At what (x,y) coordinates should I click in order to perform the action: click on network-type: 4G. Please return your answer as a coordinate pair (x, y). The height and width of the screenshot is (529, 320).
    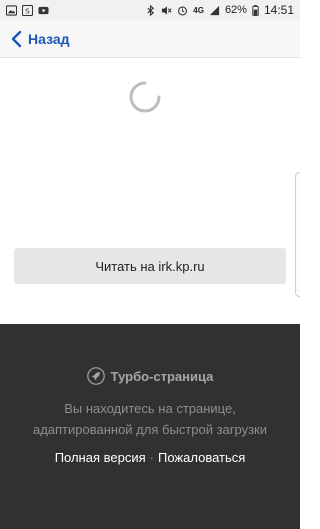
    Looking at the image, I should click on (198, 10).